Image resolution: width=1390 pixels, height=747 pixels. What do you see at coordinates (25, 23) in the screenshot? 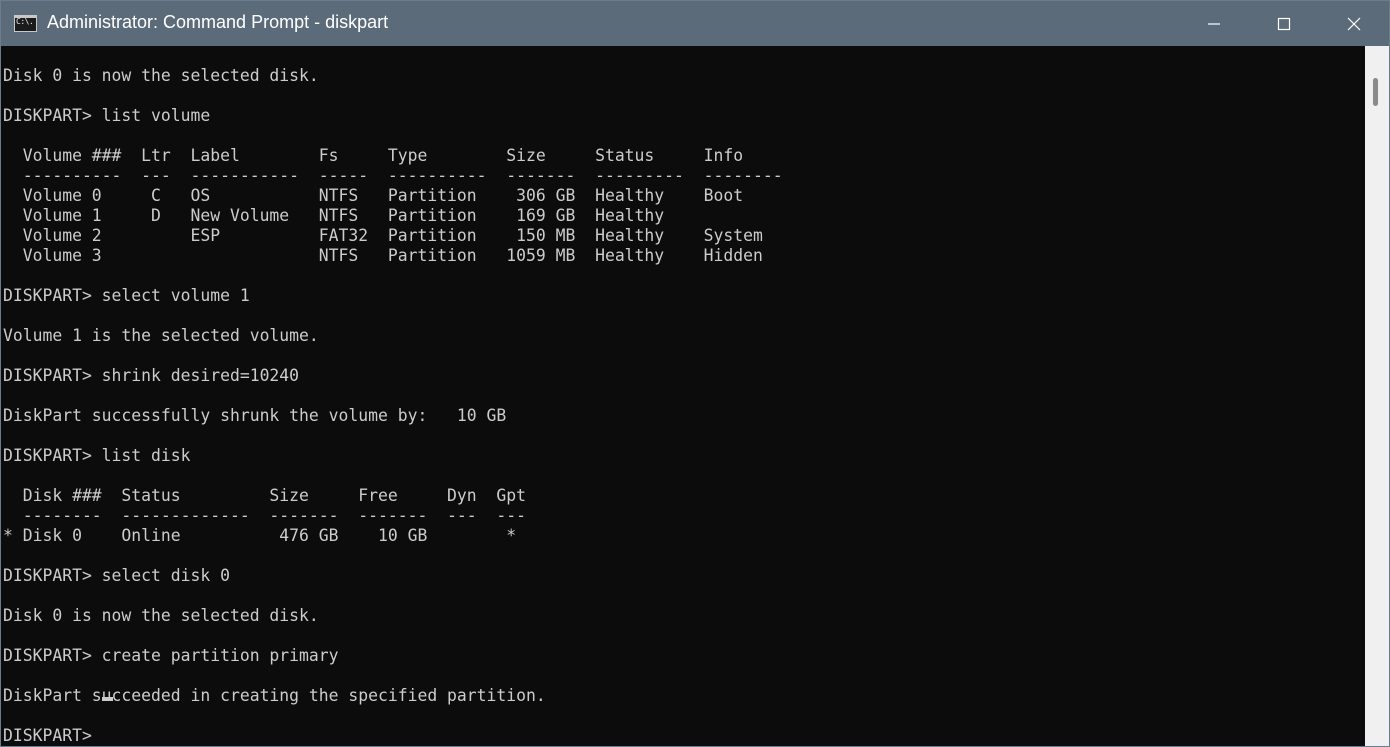
I see `command-prompt-icon: C:\.` at bounding box center [25, 23].